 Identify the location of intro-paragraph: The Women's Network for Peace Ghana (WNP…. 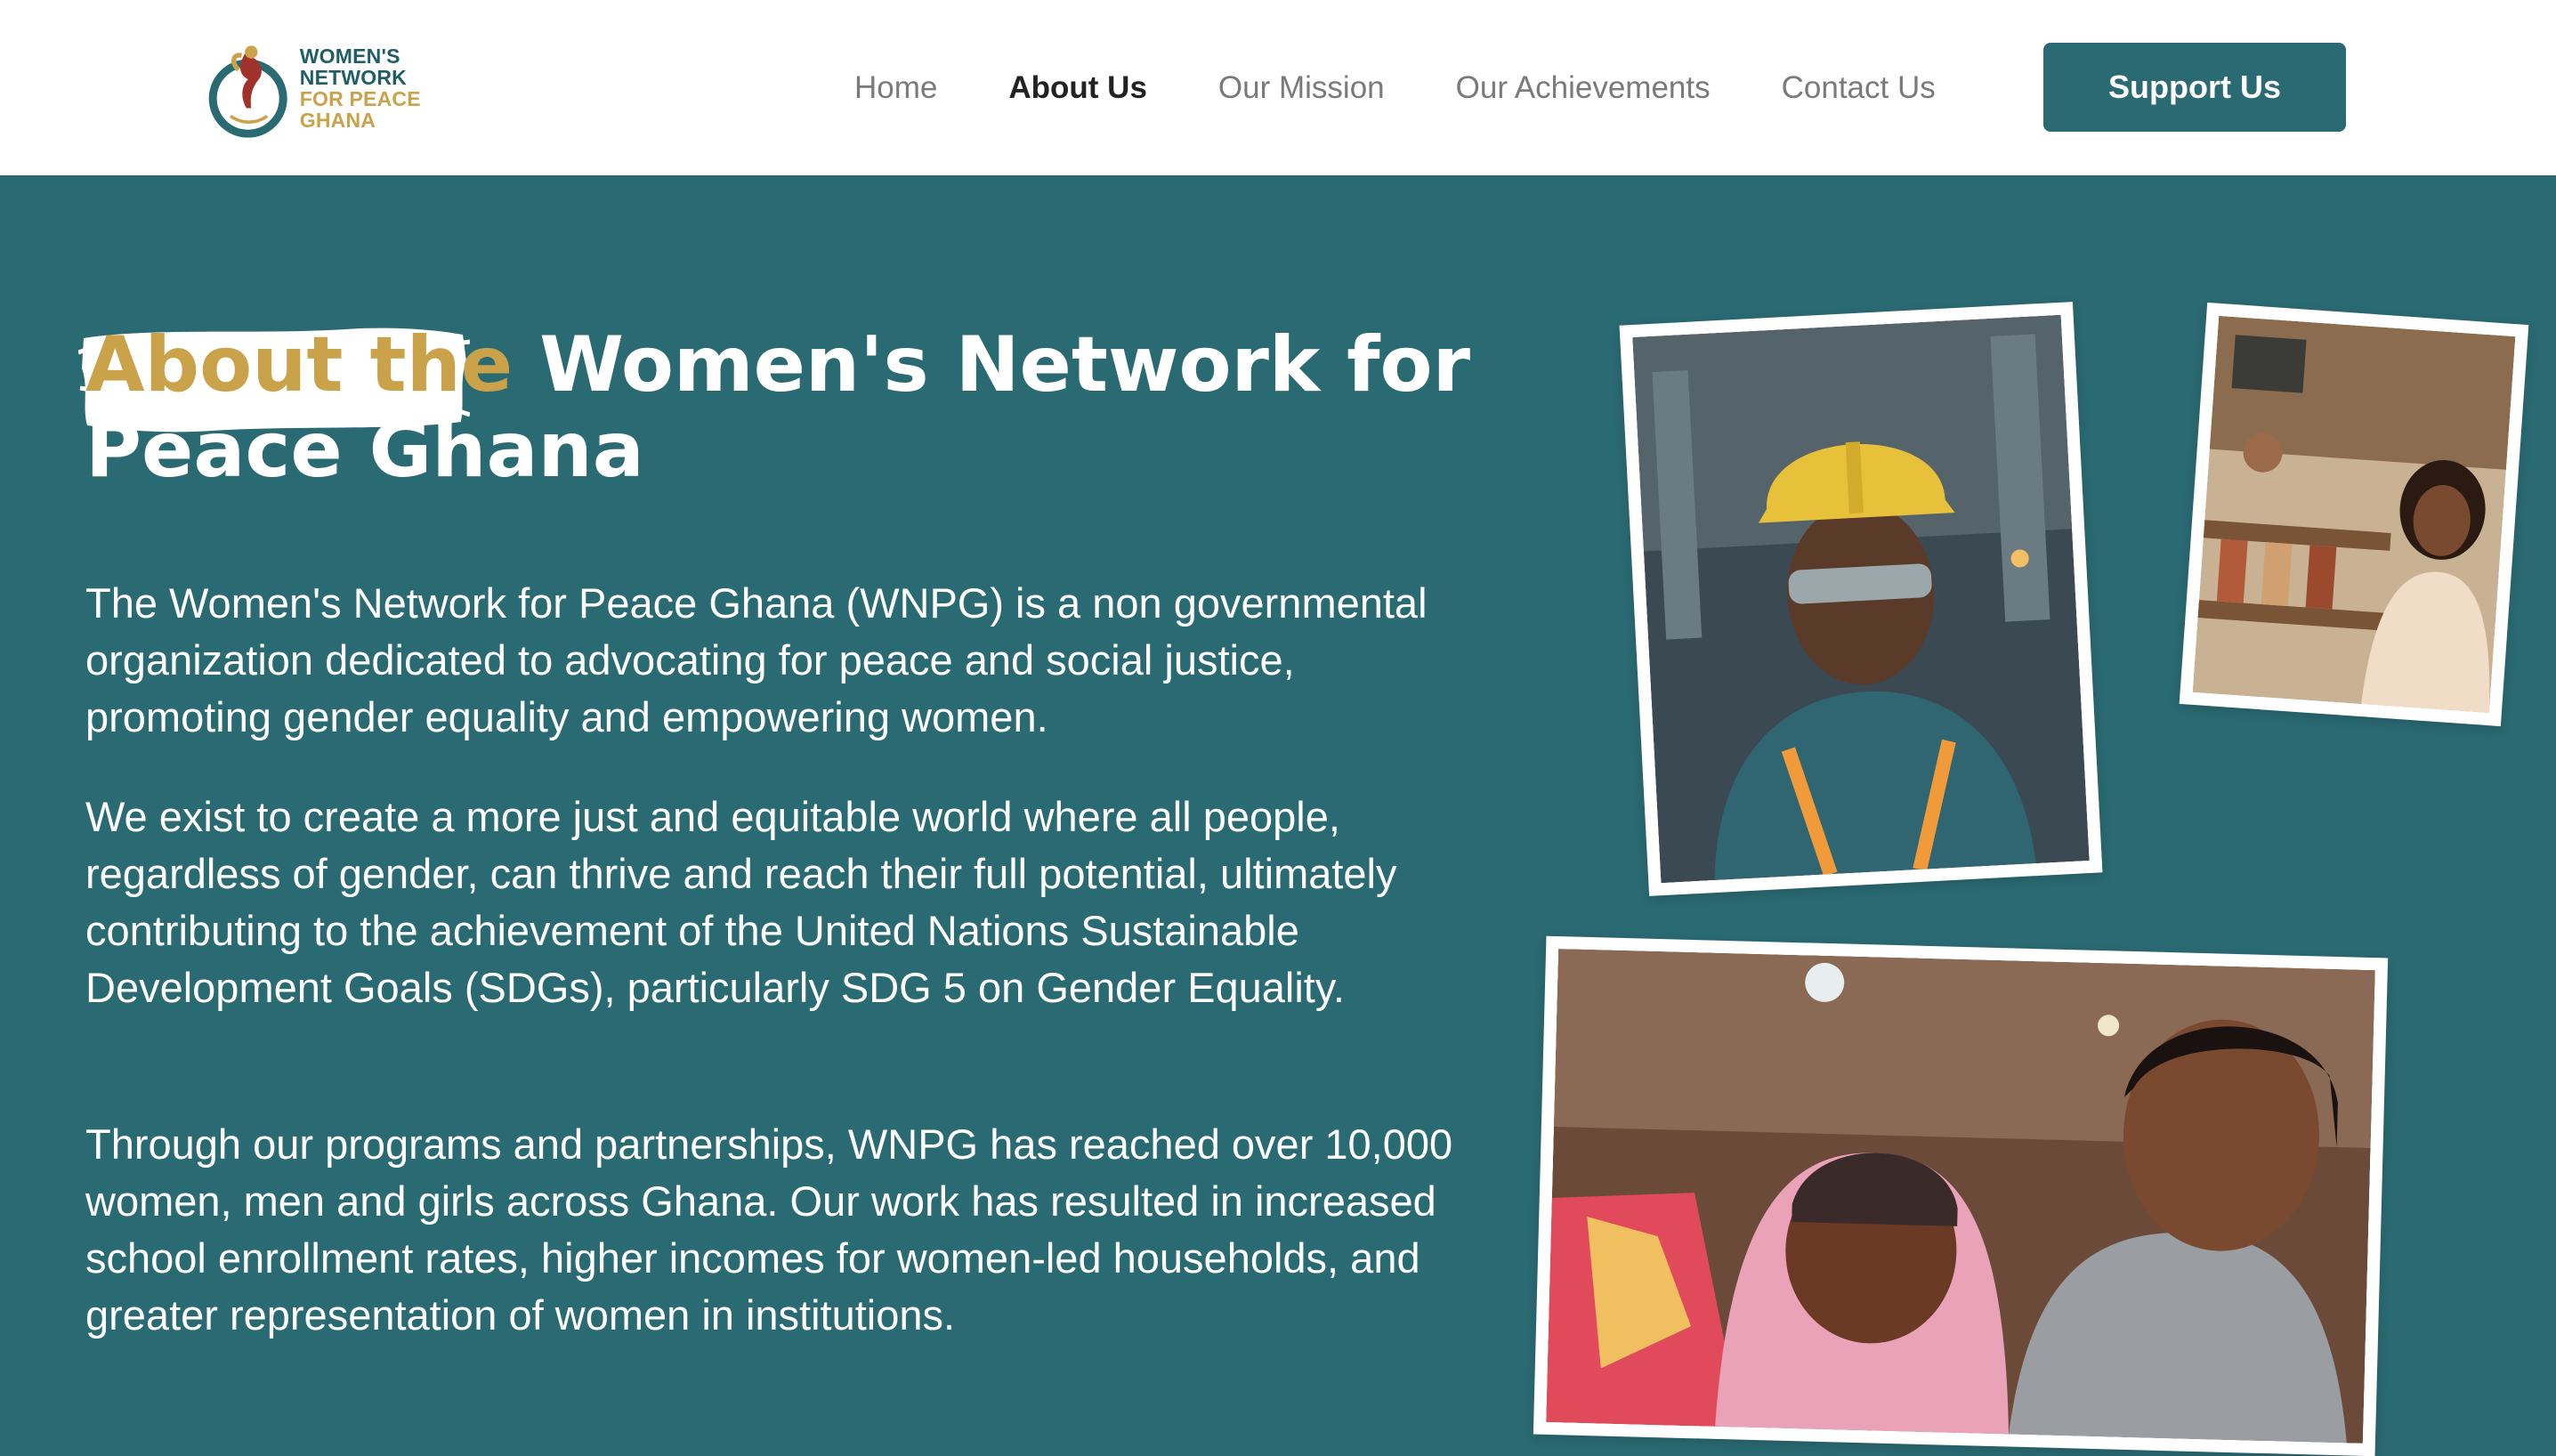
(756, 659).